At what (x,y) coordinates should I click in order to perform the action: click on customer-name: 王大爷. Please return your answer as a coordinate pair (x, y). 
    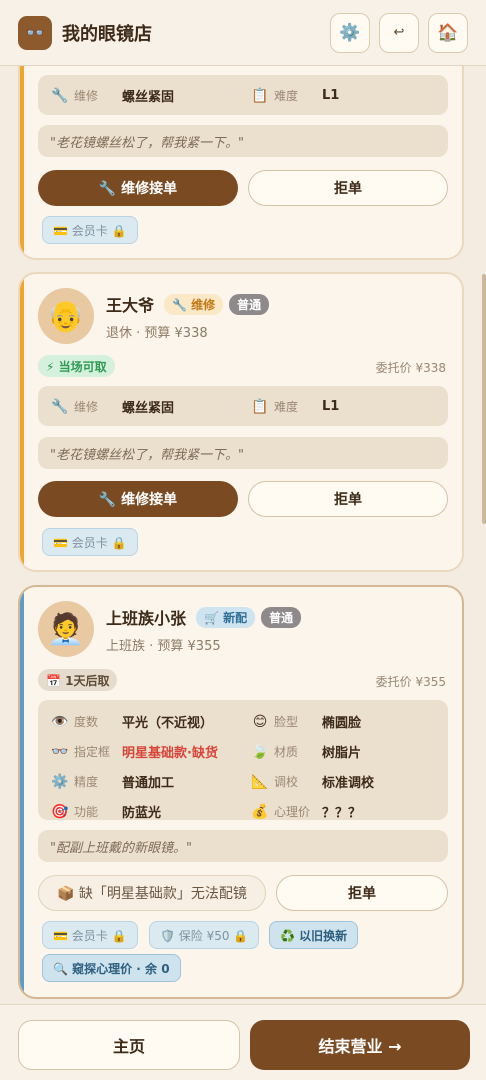
    Looking at the image, I should click on (130, 305).